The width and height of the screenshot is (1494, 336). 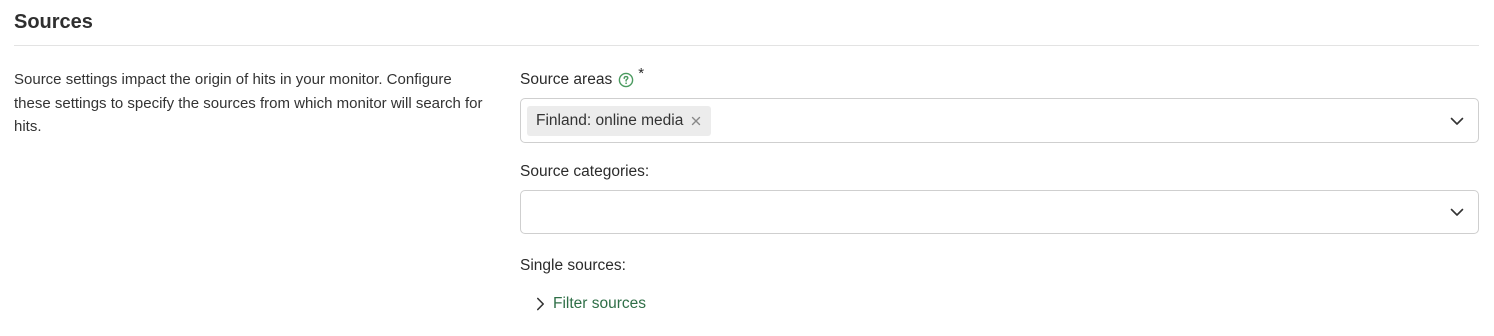 What do you see at coordinates (600, 303) in the screenshot?
I see `filter-sources-label: Filter sources` at bounding box center [600, 303].